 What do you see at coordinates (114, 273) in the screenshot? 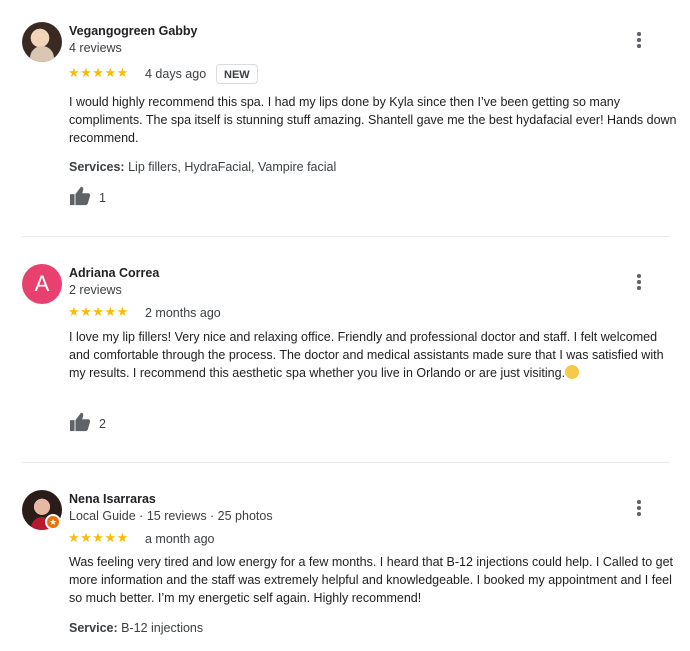
I see `reviewer-name: Adriana Correa` at bounding box center [114, 273].